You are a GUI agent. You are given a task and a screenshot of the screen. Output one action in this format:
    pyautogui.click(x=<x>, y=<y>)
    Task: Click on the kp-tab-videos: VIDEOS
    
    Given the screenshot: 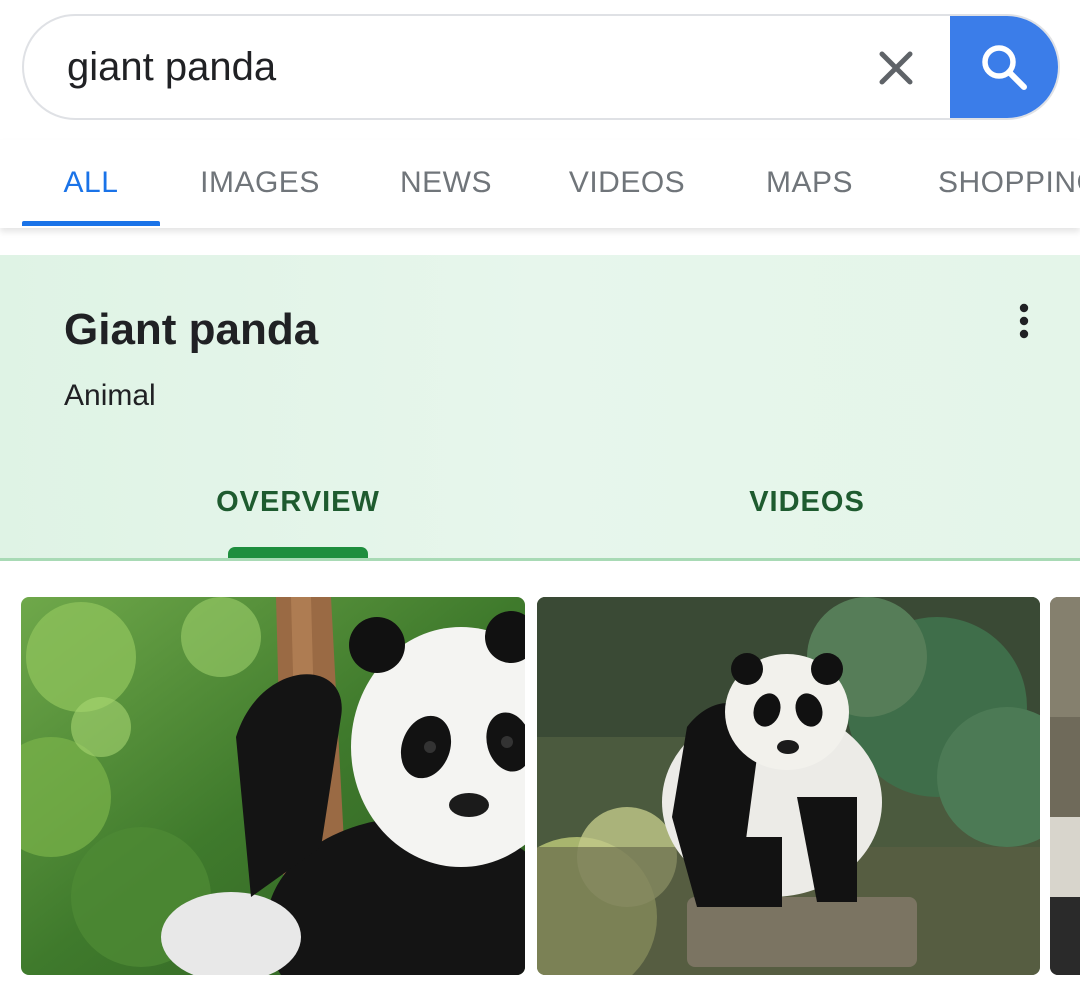 What is the action you would take?
    pyautogui.click(x=807, y=502)
    